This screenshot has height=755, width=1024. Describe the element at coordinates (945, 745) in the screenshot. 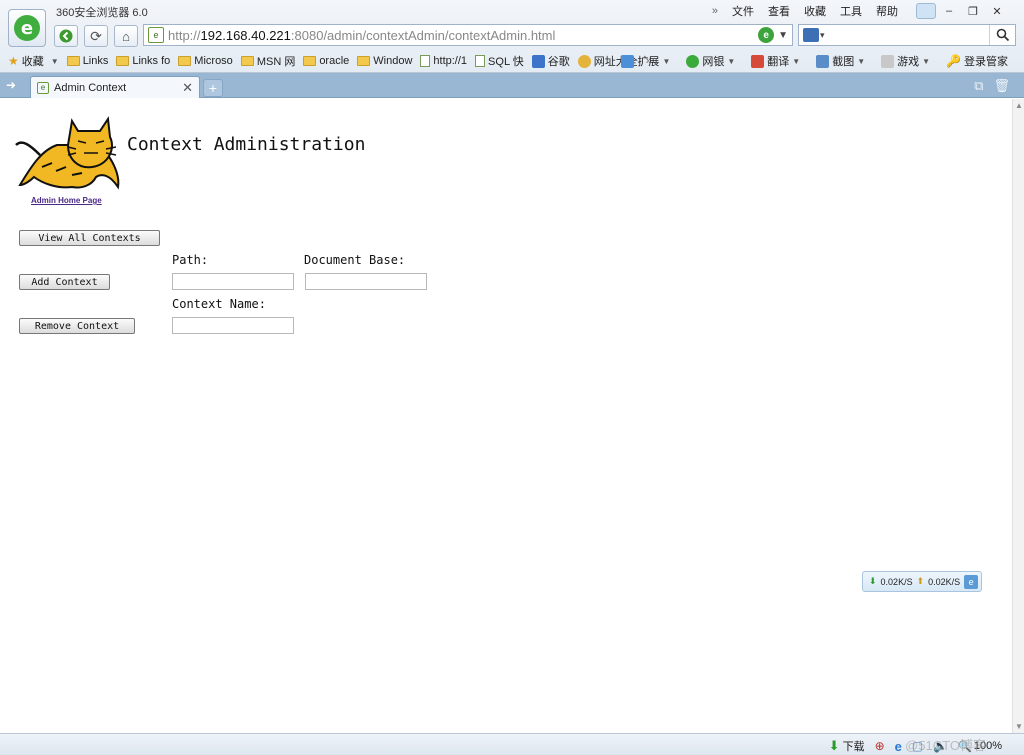

I see `watermark: @51CTO博客` at that location.